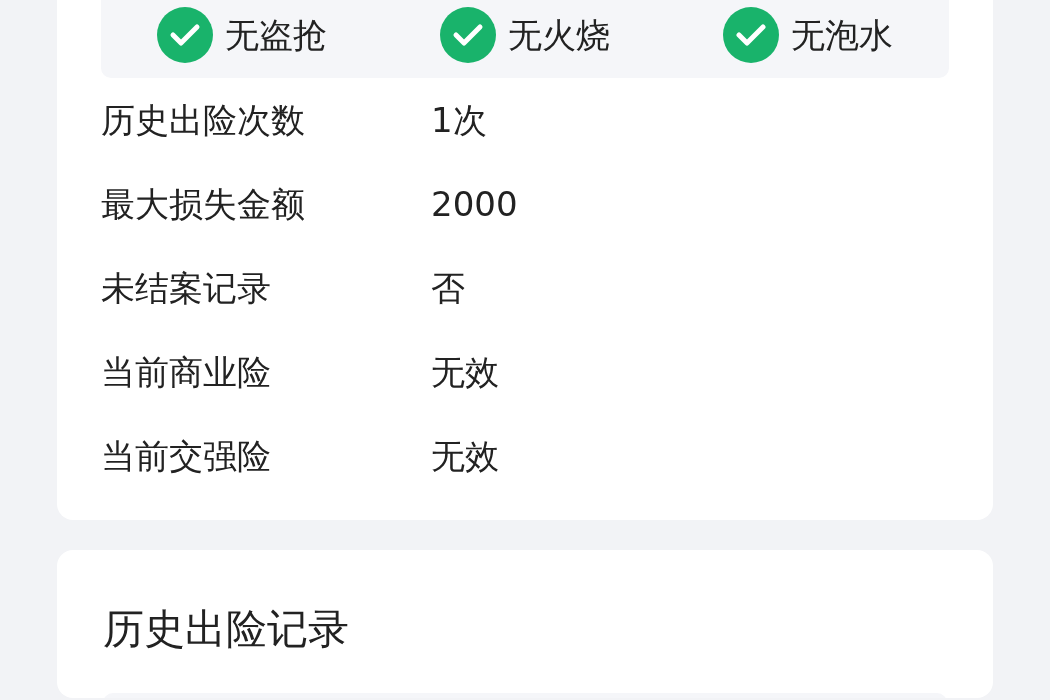 The width and height of the screenshot is (1050, 700). What do you see at coordinates (559, 35) in the screenshot?
I see `check-label: 无火烧` at bounding box center [559, 35].